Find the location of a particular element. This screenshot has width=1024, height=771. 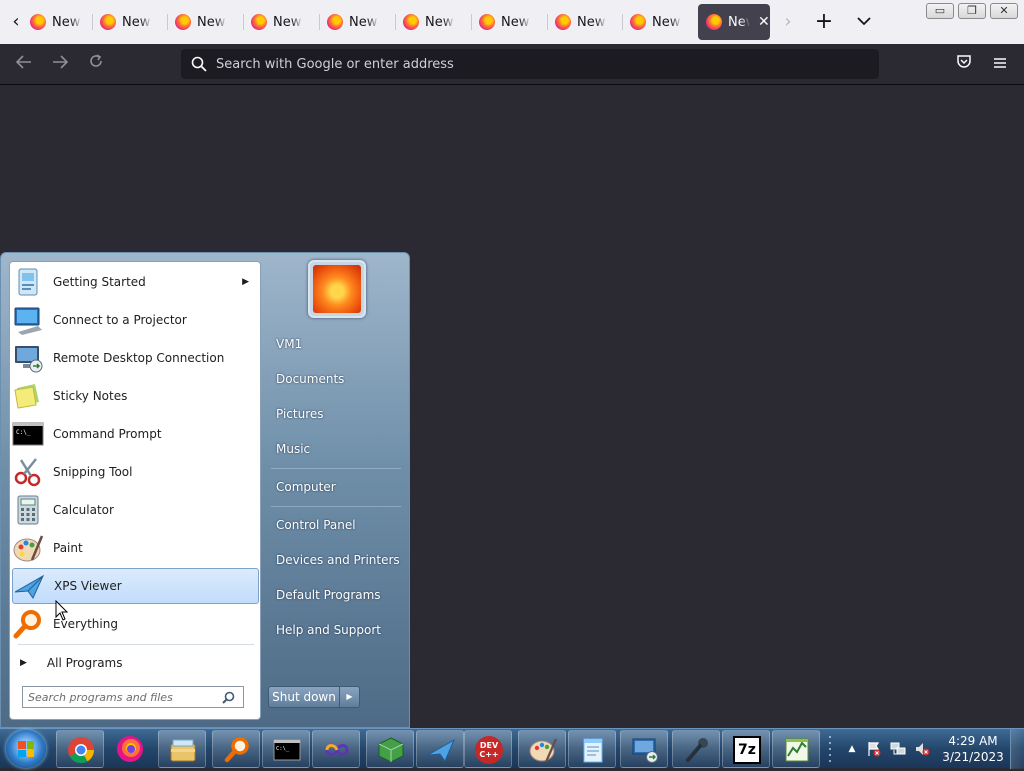

magnifier-icon is located at coordinates (28, 624).